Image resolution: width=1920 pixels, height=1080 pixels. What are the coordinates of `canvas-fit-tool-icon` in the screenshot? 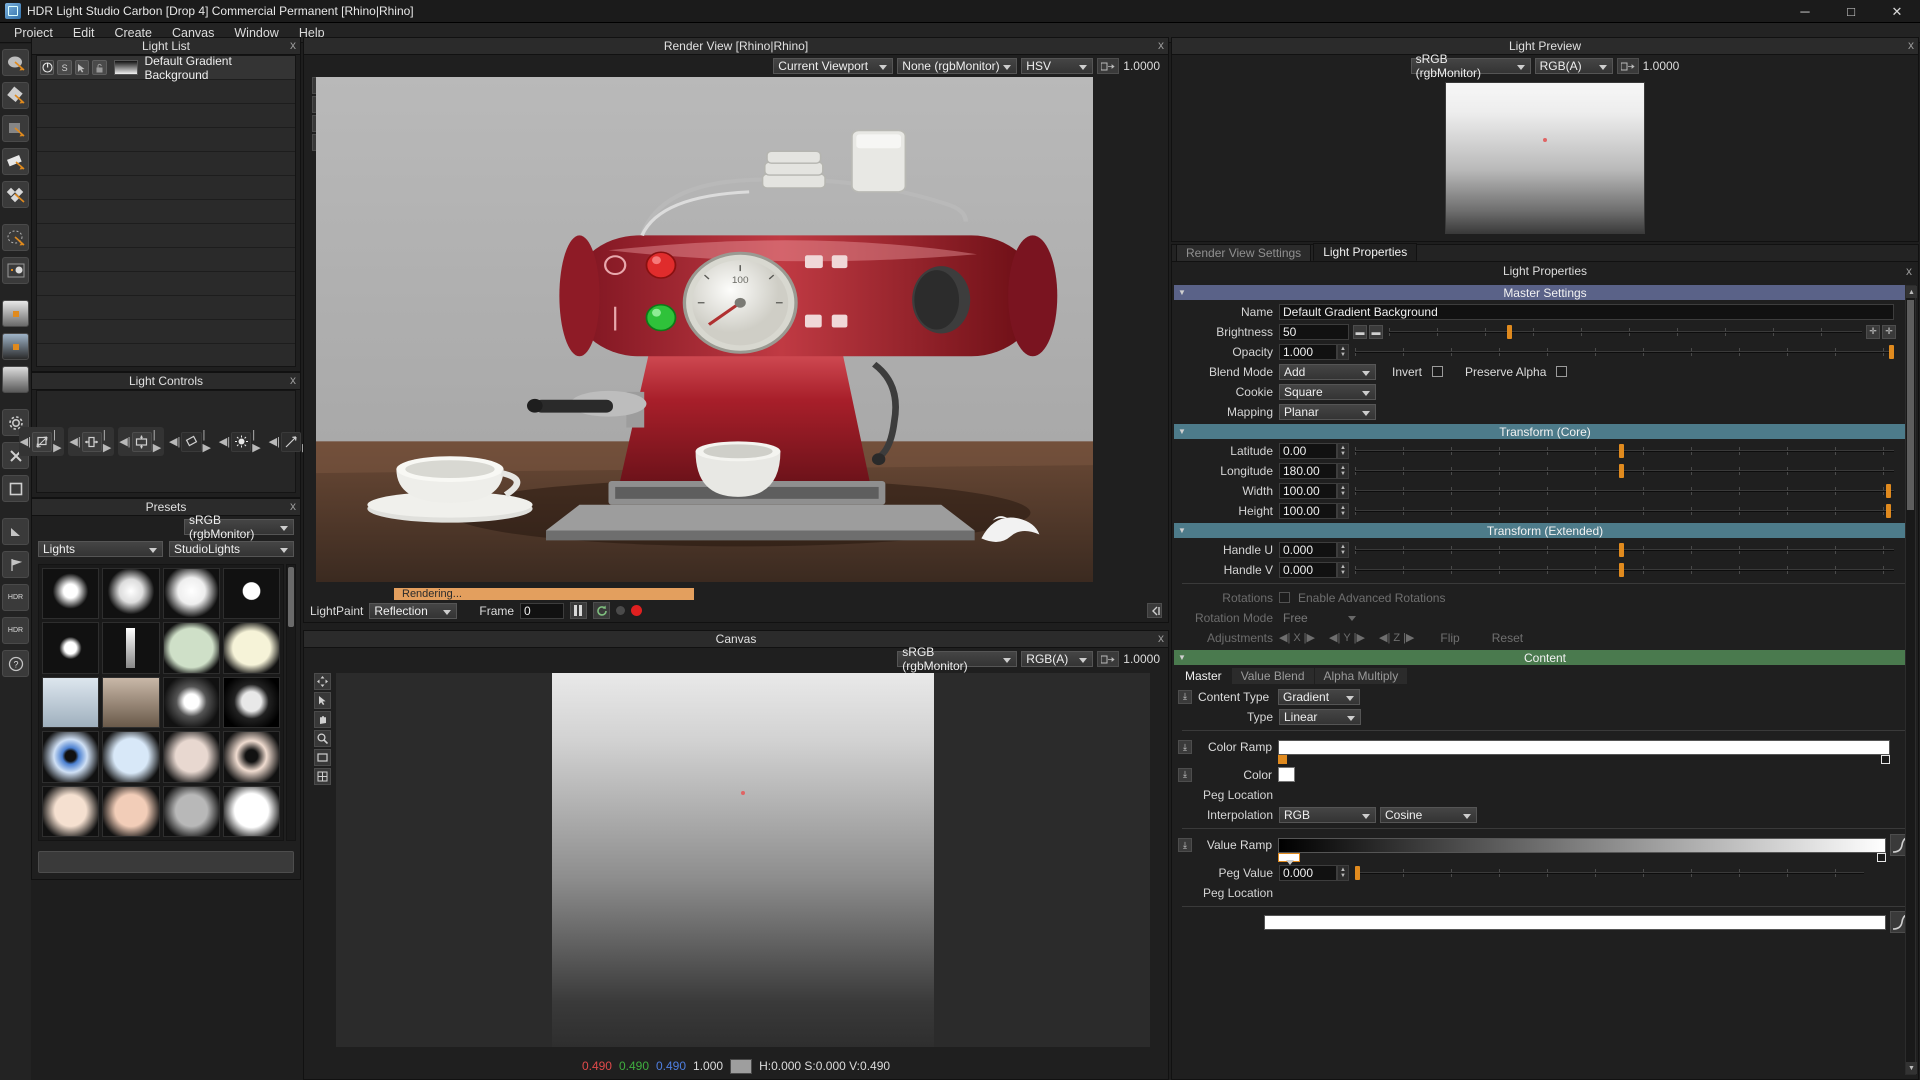 It's located at (322, 757).